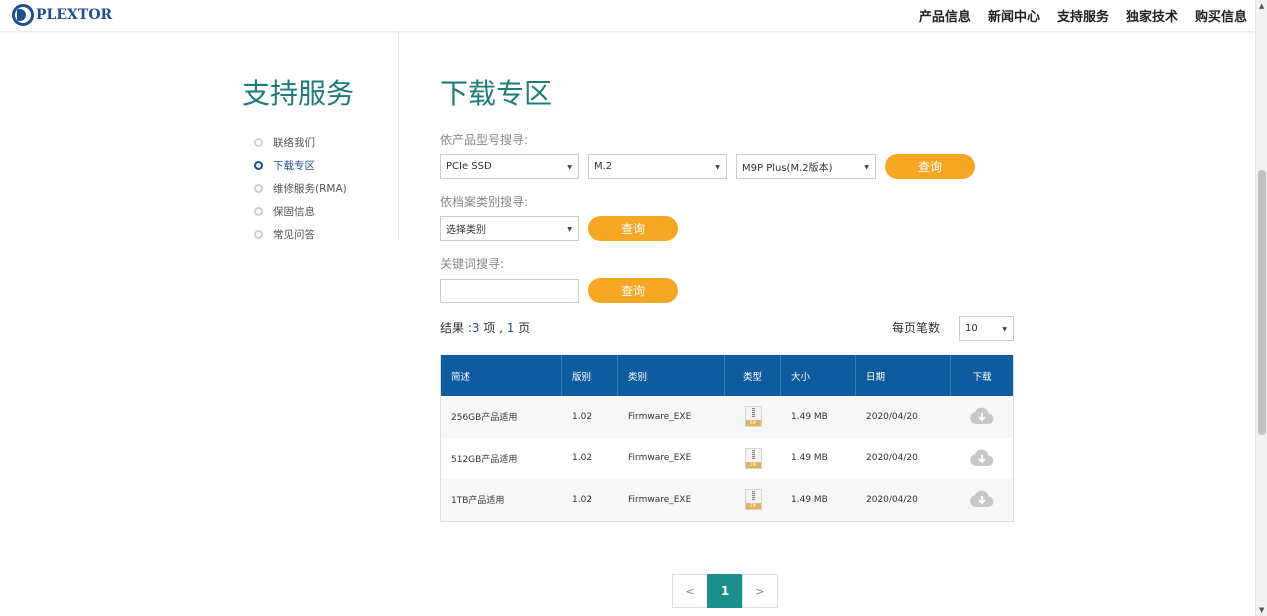 This screenshot has height=616, width=1267. What do you see at coordinates (760, 591) in the screenshot?
I see `next-page-button: >` at bounding box center [760, 591].